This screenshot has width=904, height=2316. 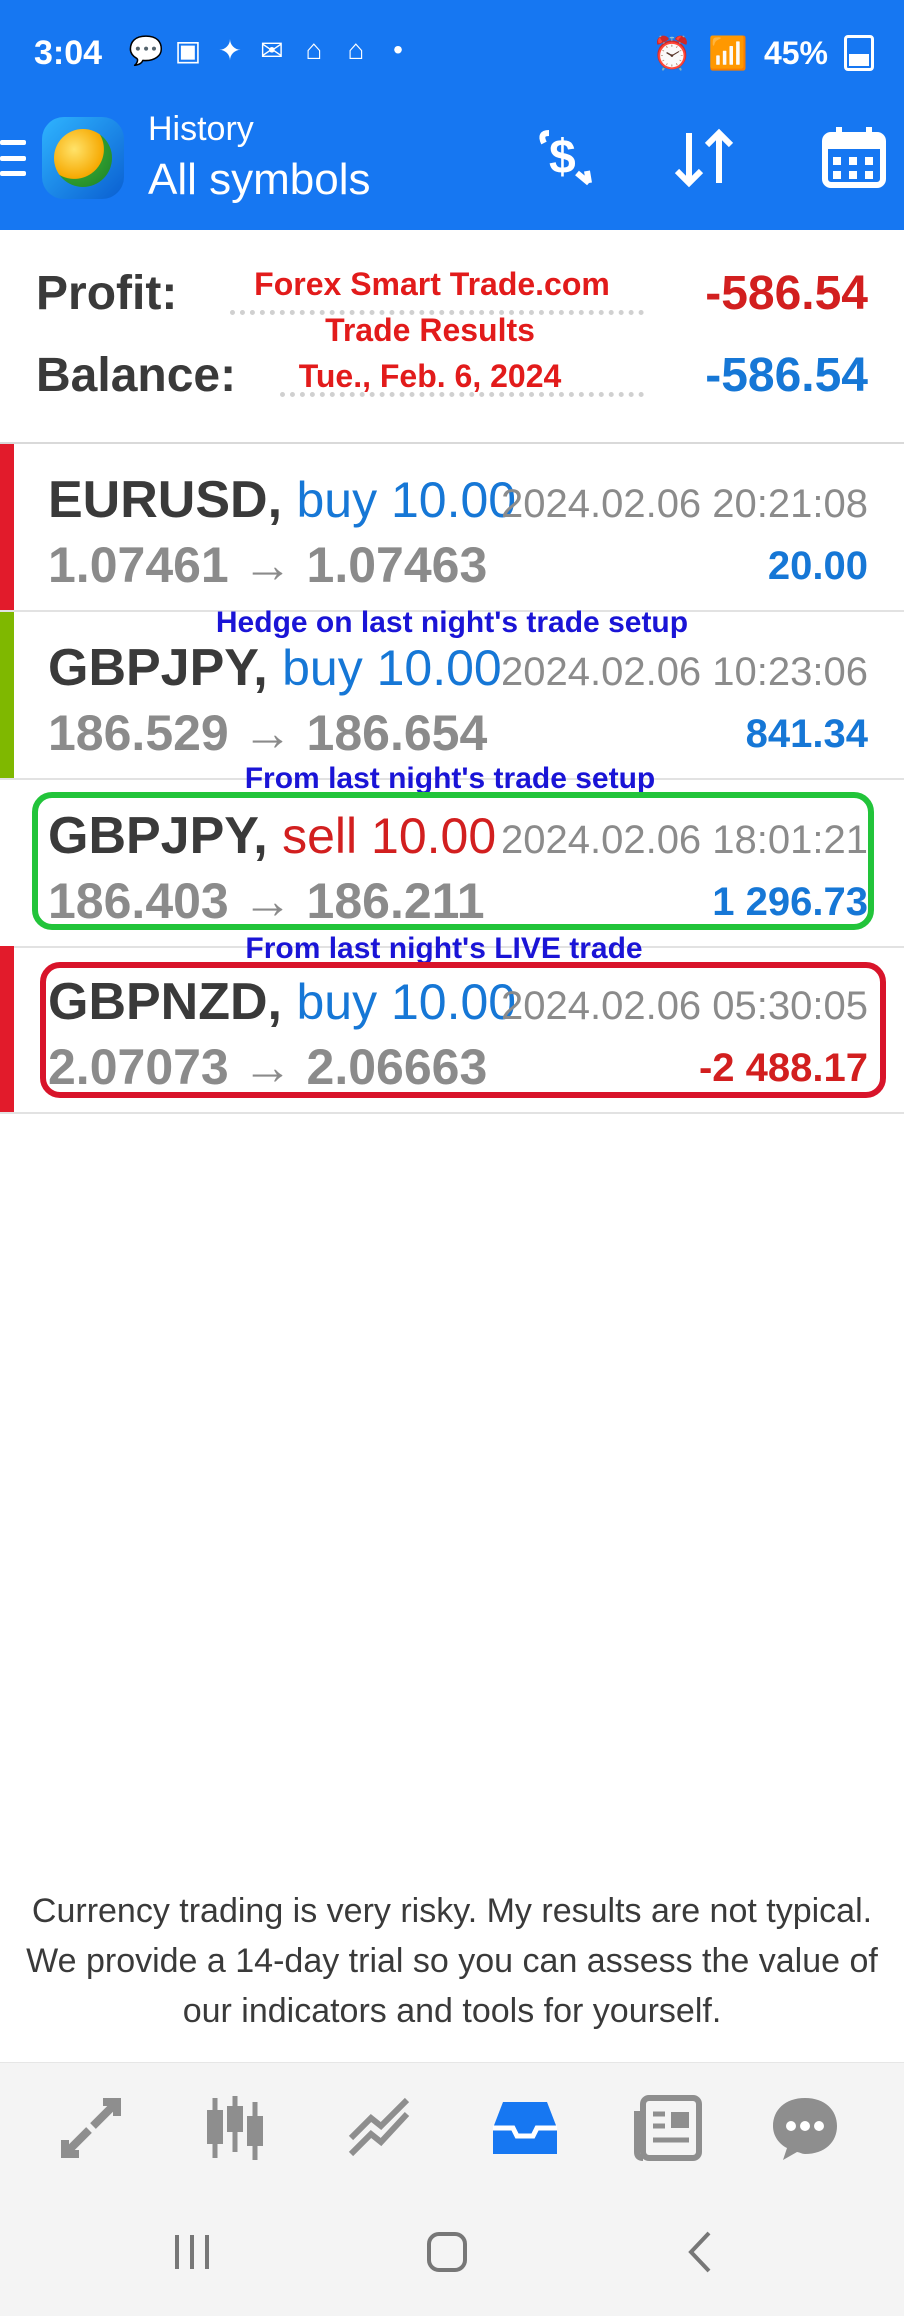 I want to click on battery-icon, so click(x=859, y=53).